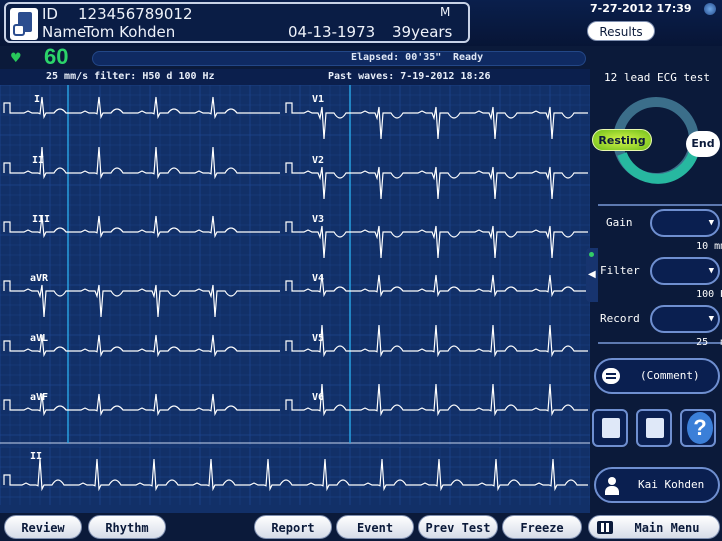 This screenshot has height=541, width=722. What do you see at coordinates (709, 246) in the screenshot?
I see `gain-value: 10 mm/mV` at bounding box center [709, 246].